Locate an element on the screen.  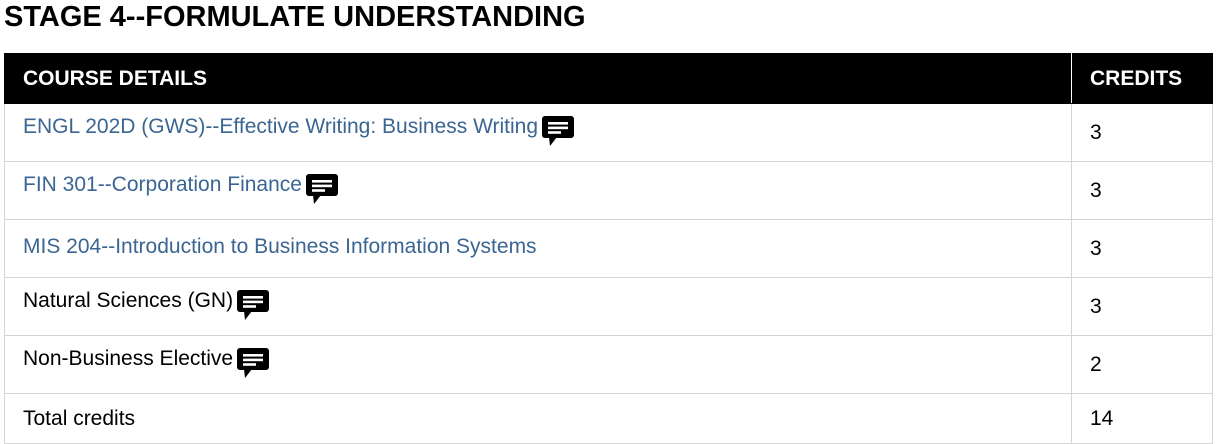
table-row: Natural Sciences (GN) 3 is located at coordinates (608, 306).